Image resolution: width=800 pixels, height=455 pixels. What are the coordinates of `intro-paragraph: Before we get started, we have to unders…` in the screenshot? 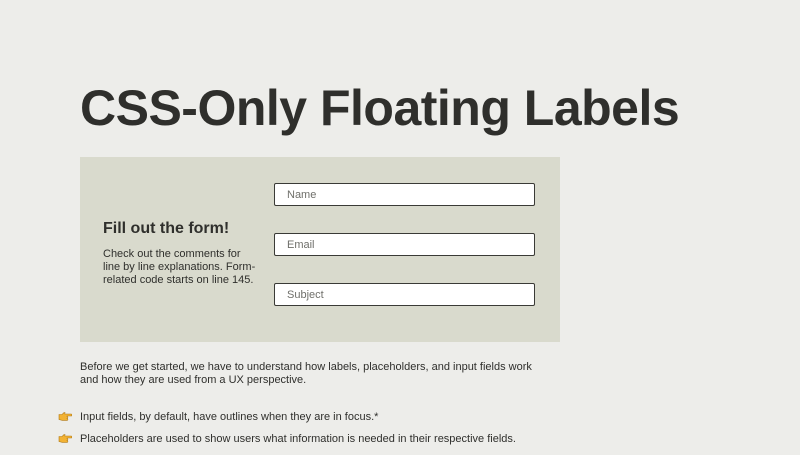 It's located at (306, 373).